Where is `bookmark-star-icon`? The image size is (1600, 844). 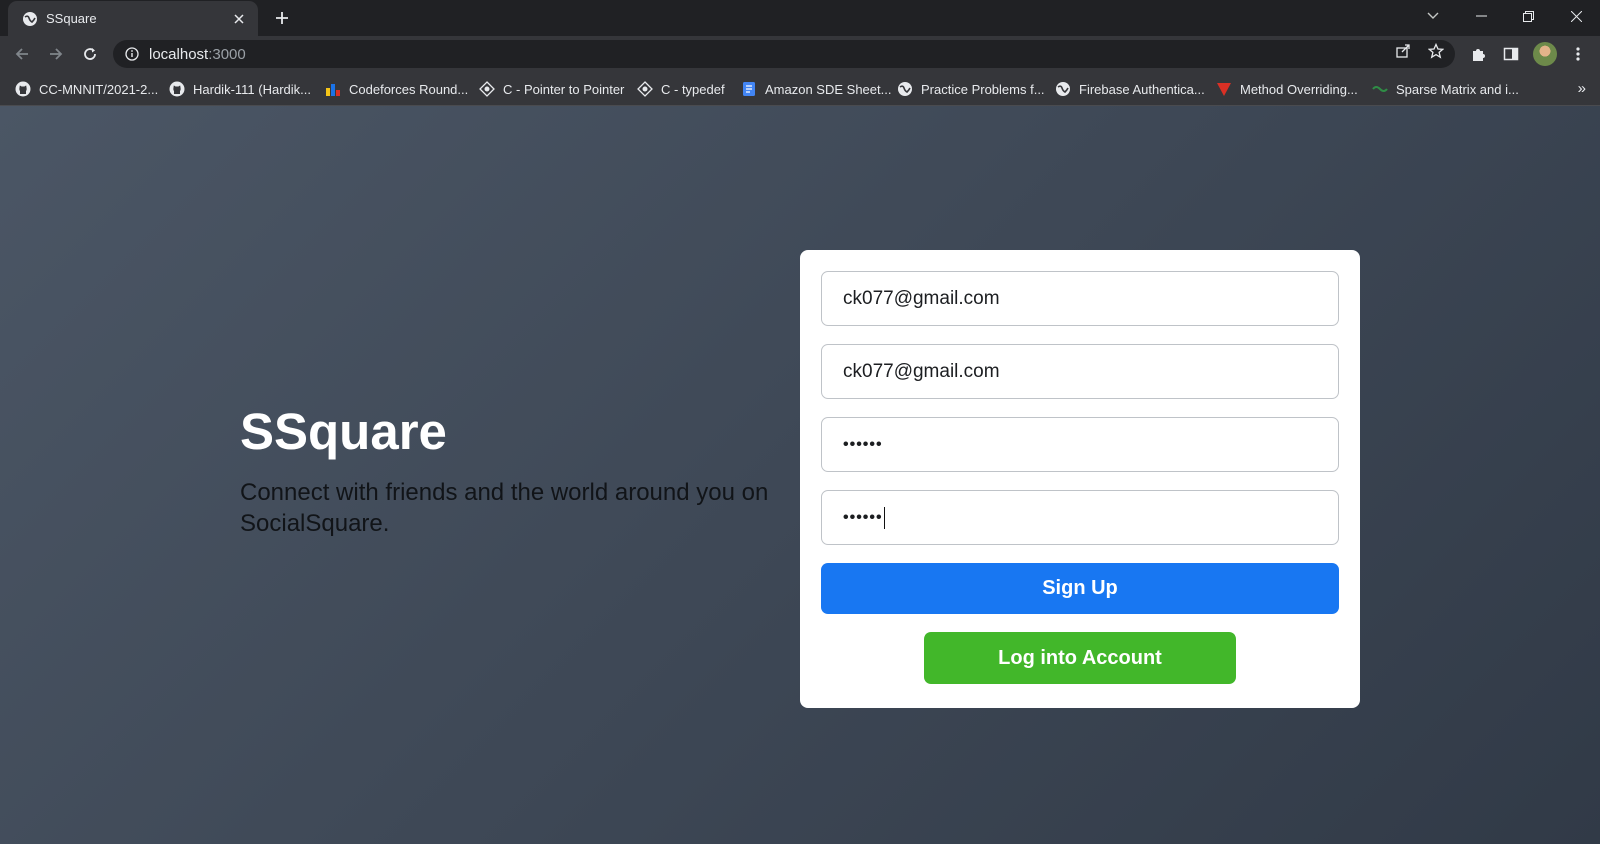 bookmark-star-icon is located at coordinates (1436, 51).